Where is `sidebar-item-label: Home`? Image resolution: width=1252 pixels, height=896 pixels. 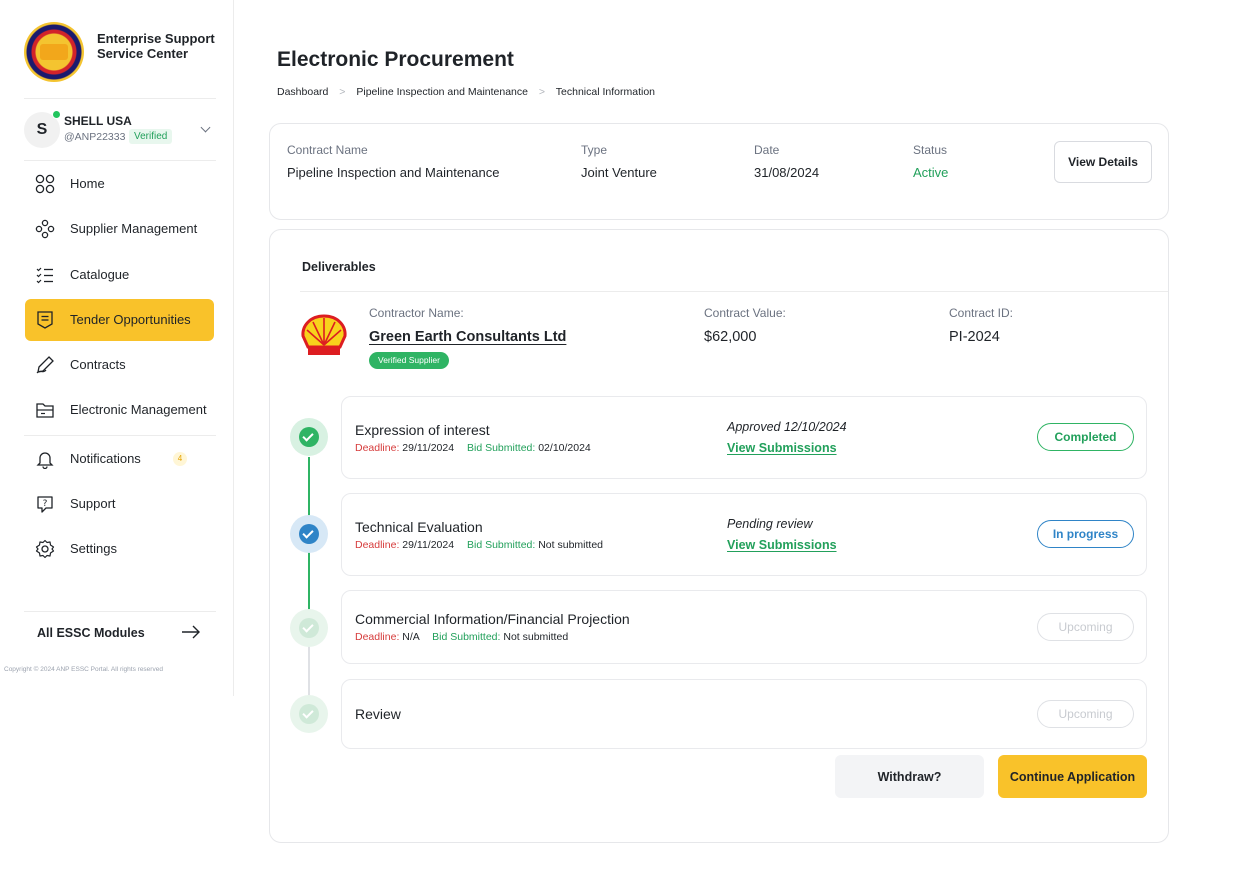 sidebar-item-label: Home is located at coordinates (87, 183).